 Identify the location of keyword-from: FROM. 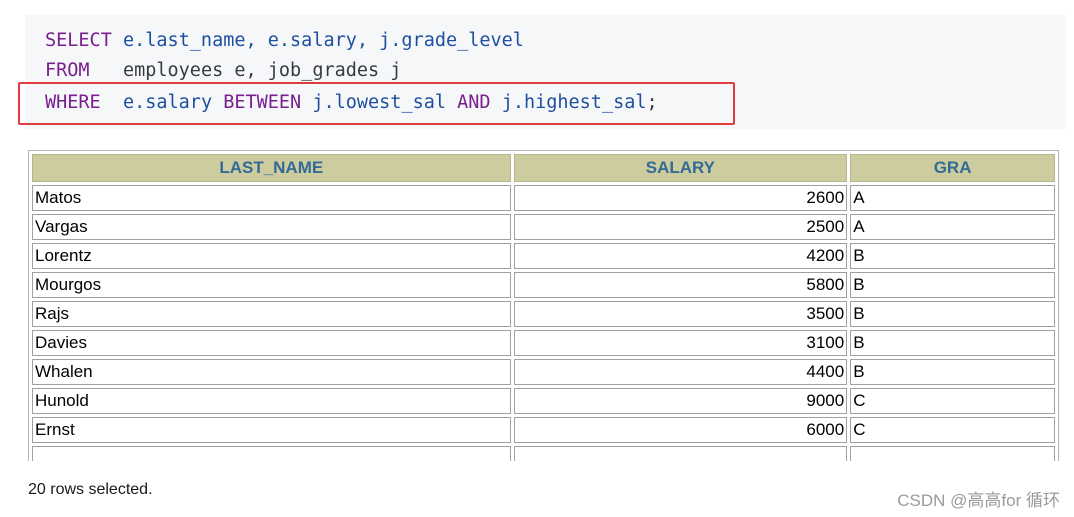
(67, 70).